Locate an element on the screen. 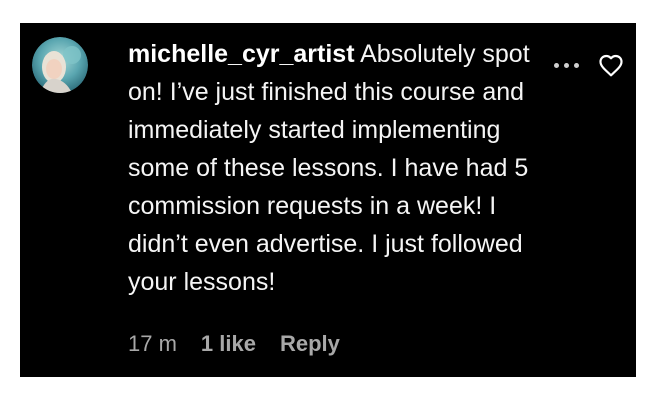  more-options-button is located at coordinates (566, 65).